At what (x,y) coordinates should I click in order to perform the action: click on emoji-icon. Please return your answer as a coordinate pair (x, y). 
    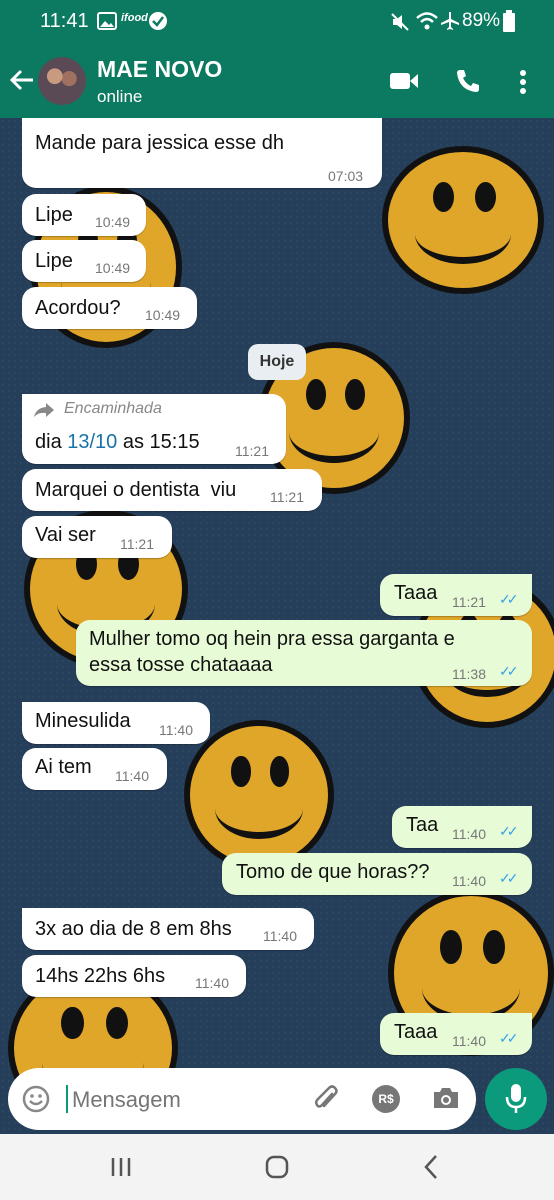
    Looking at the image, I should click on (36, 1099).